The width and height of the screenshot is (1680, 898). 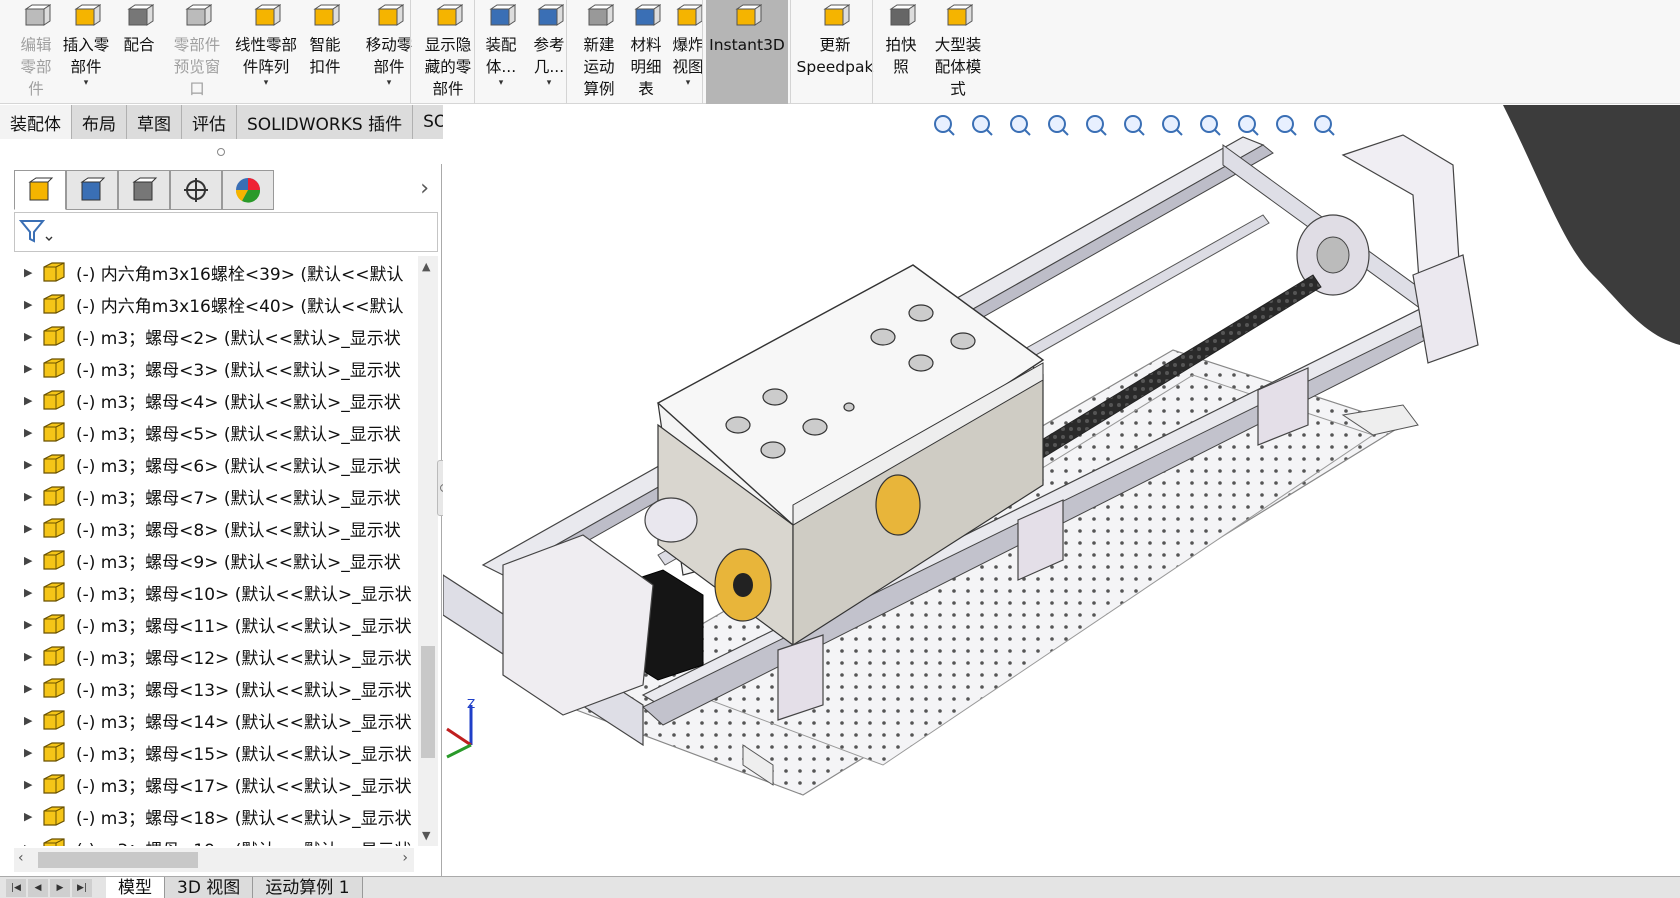 I want to click on tree-row: ▶ (-) m3；螺母<19> (默认<<默认>_显示状, so click(x=214, y=839).